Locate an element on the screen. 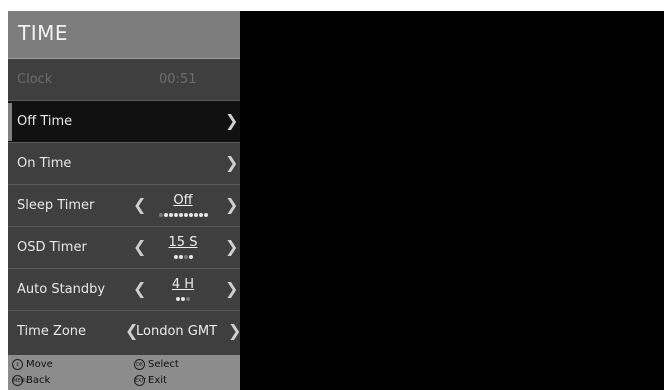  key-hints-footer: ↕ Move OK Select MENU Back EXIT Exit is located at coordinates (124, 372).